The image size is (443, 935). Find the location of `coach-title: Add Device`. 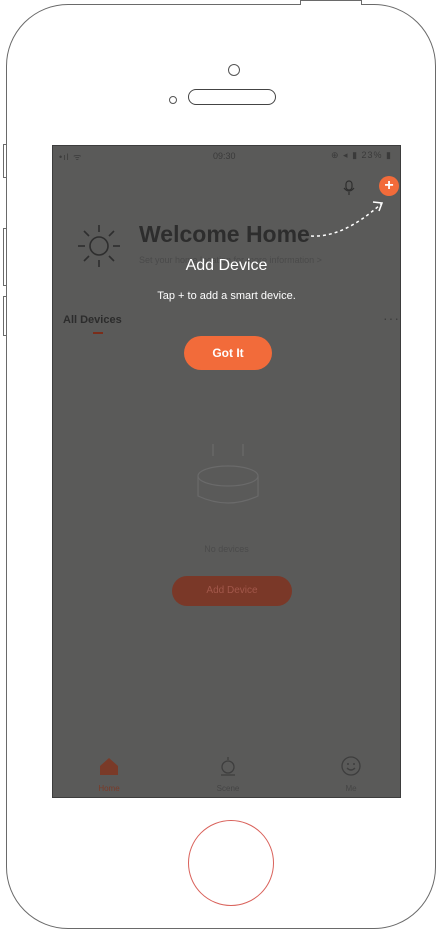

coach-title: Add Device is located at coordinates (226, 265).